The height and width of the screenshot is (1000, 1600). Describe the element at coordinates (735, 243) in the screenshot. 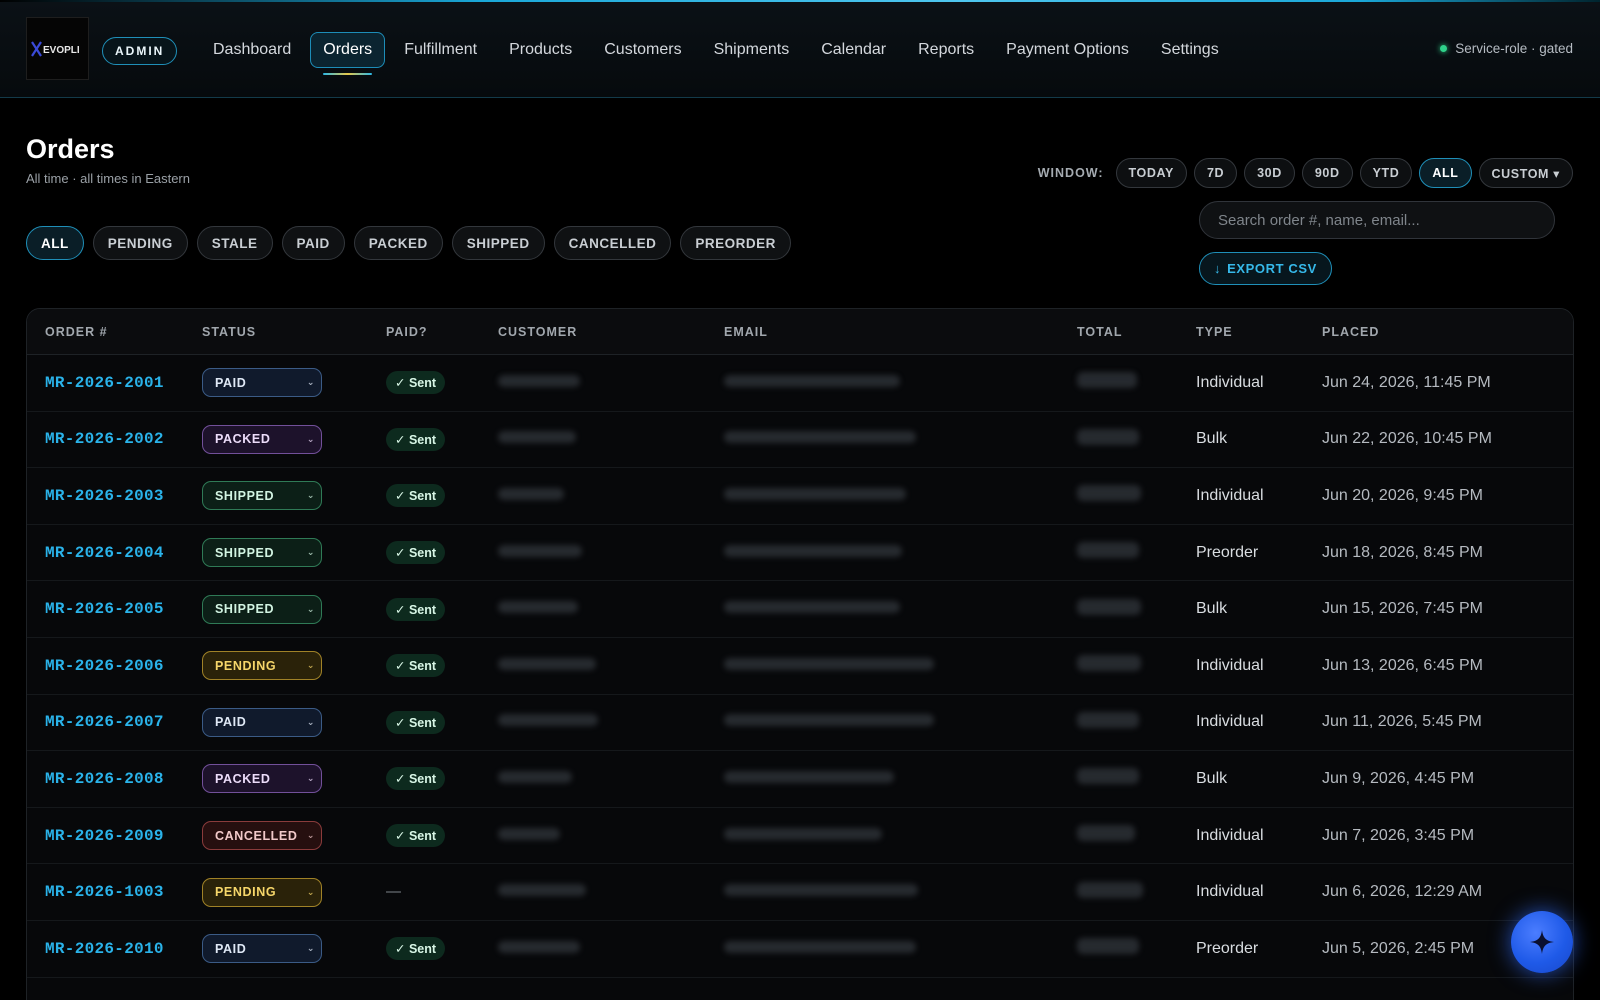

I see `filter-chip-preorder: PREORDER` at that location.